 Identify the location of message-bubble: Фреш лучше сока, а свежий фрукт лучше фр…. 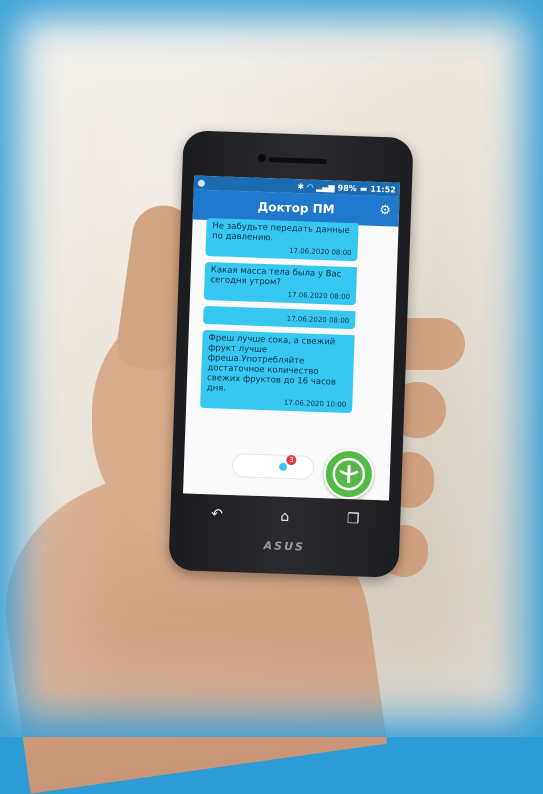
(277, 371).